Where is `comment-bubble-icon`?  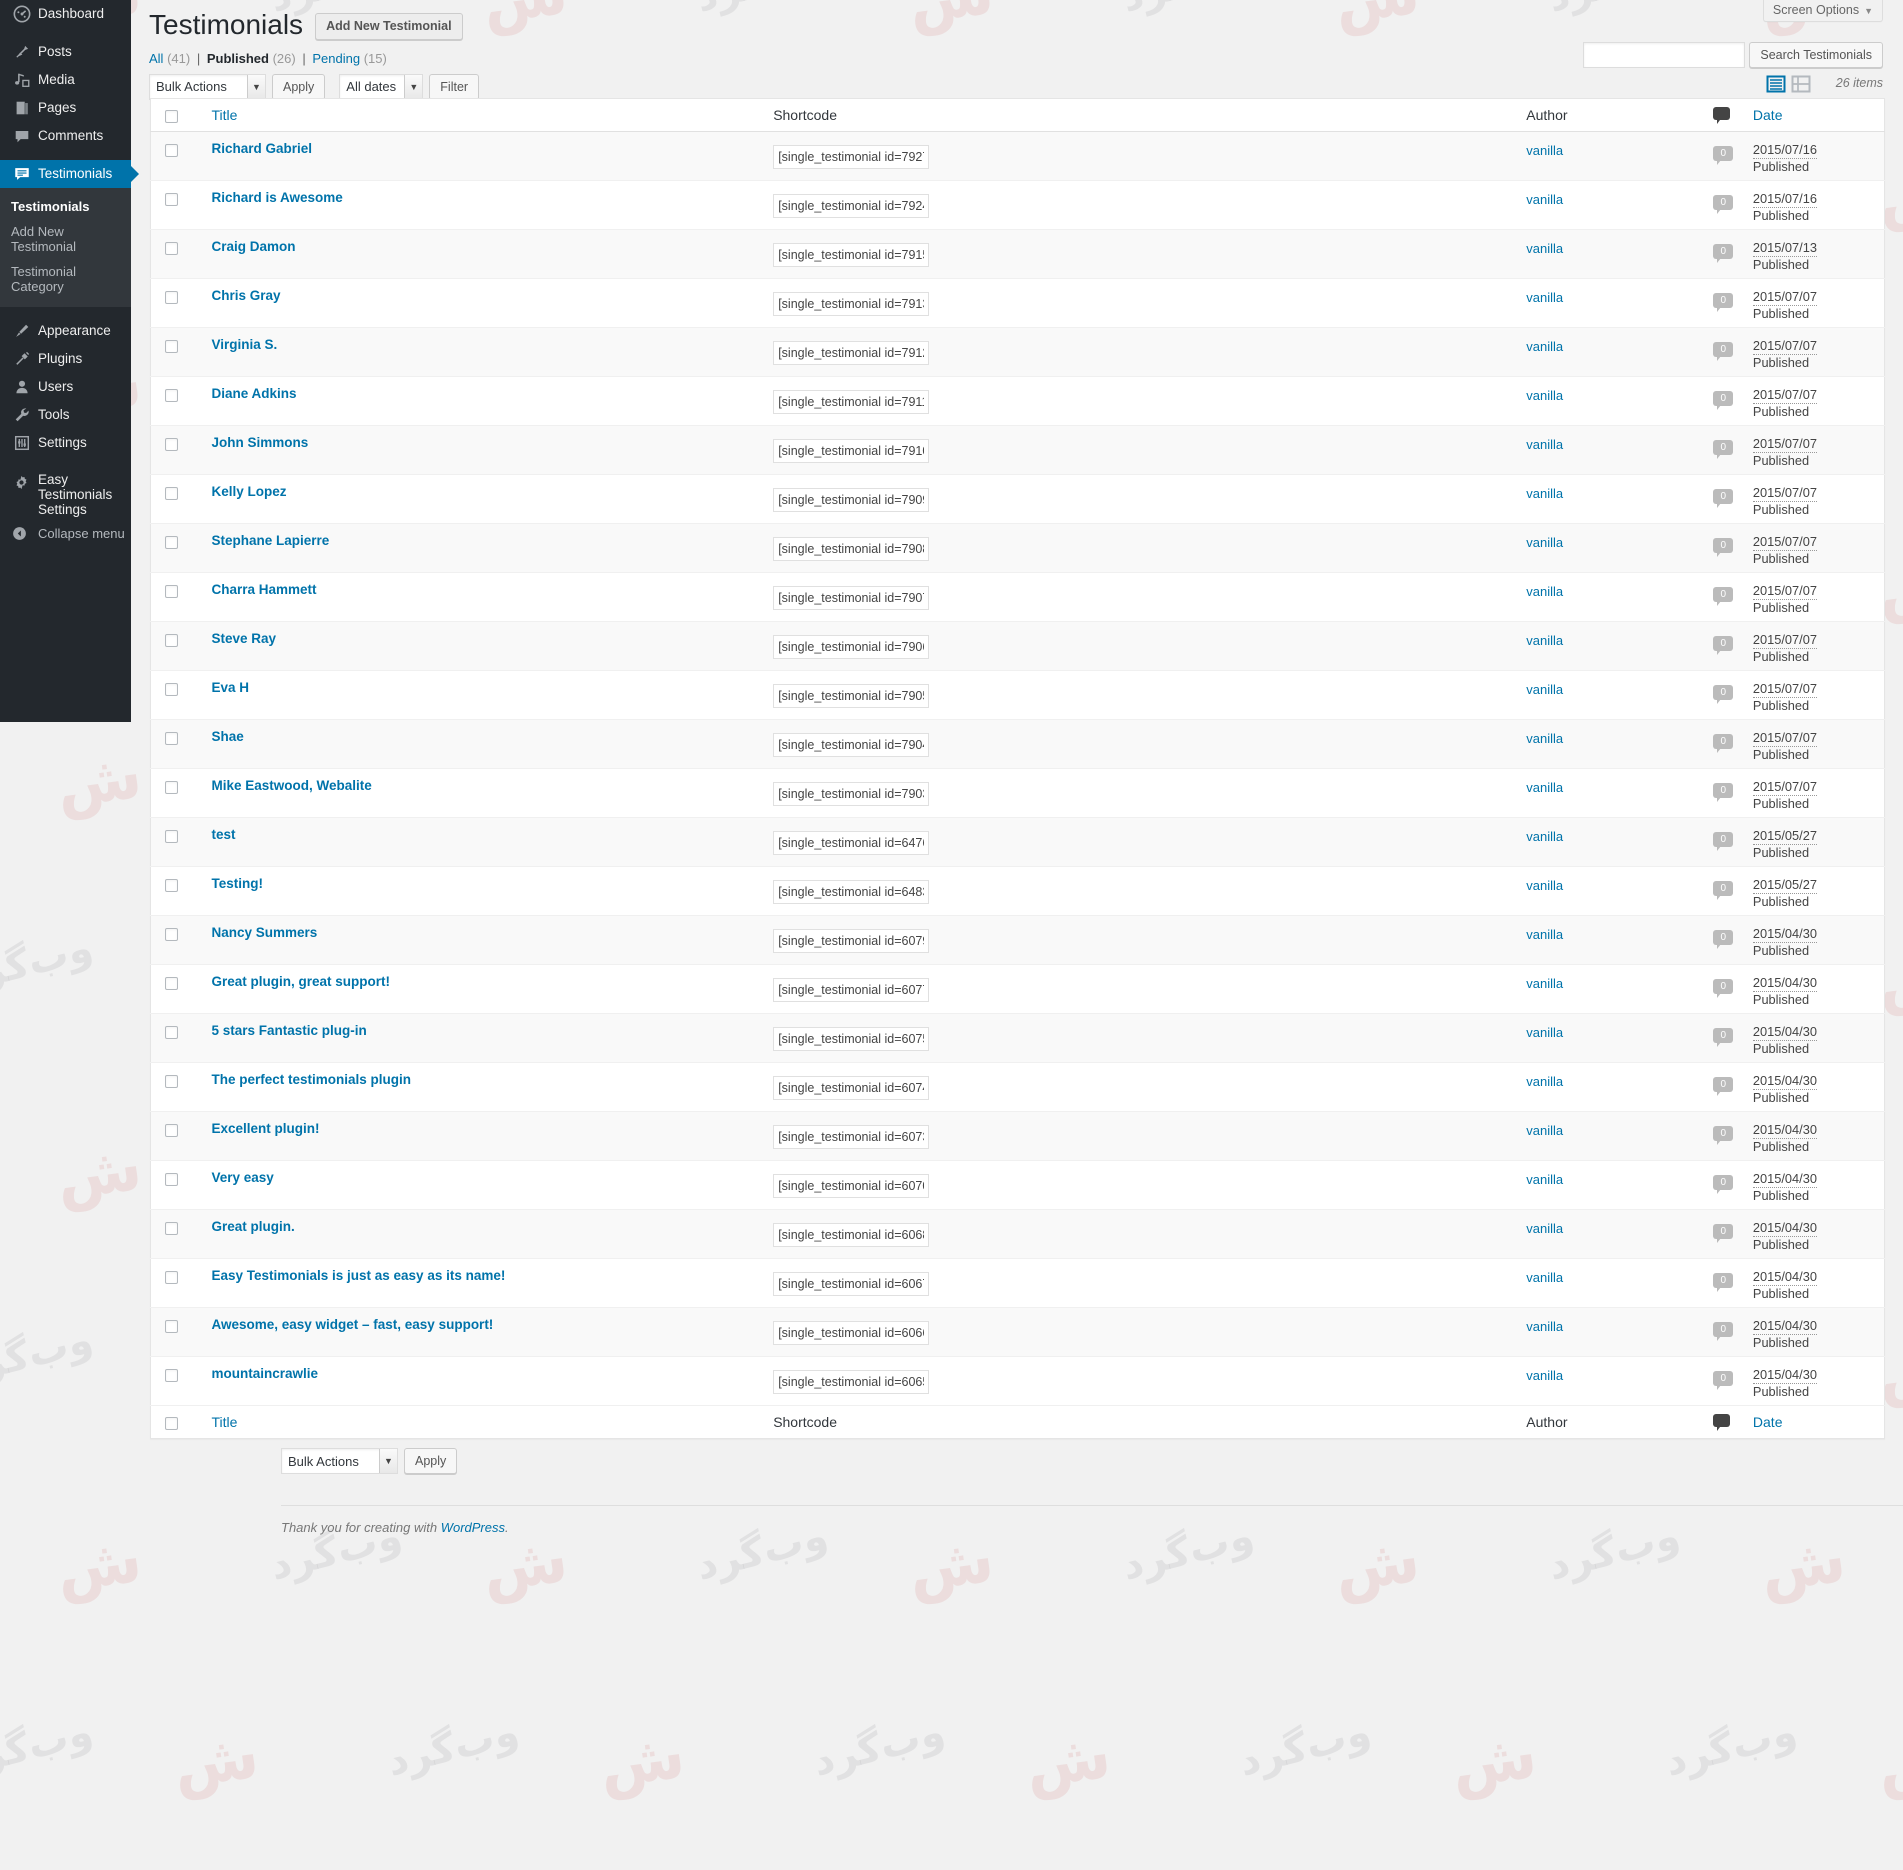
comment-bubble-icon is located at coordinates (1722, 115).